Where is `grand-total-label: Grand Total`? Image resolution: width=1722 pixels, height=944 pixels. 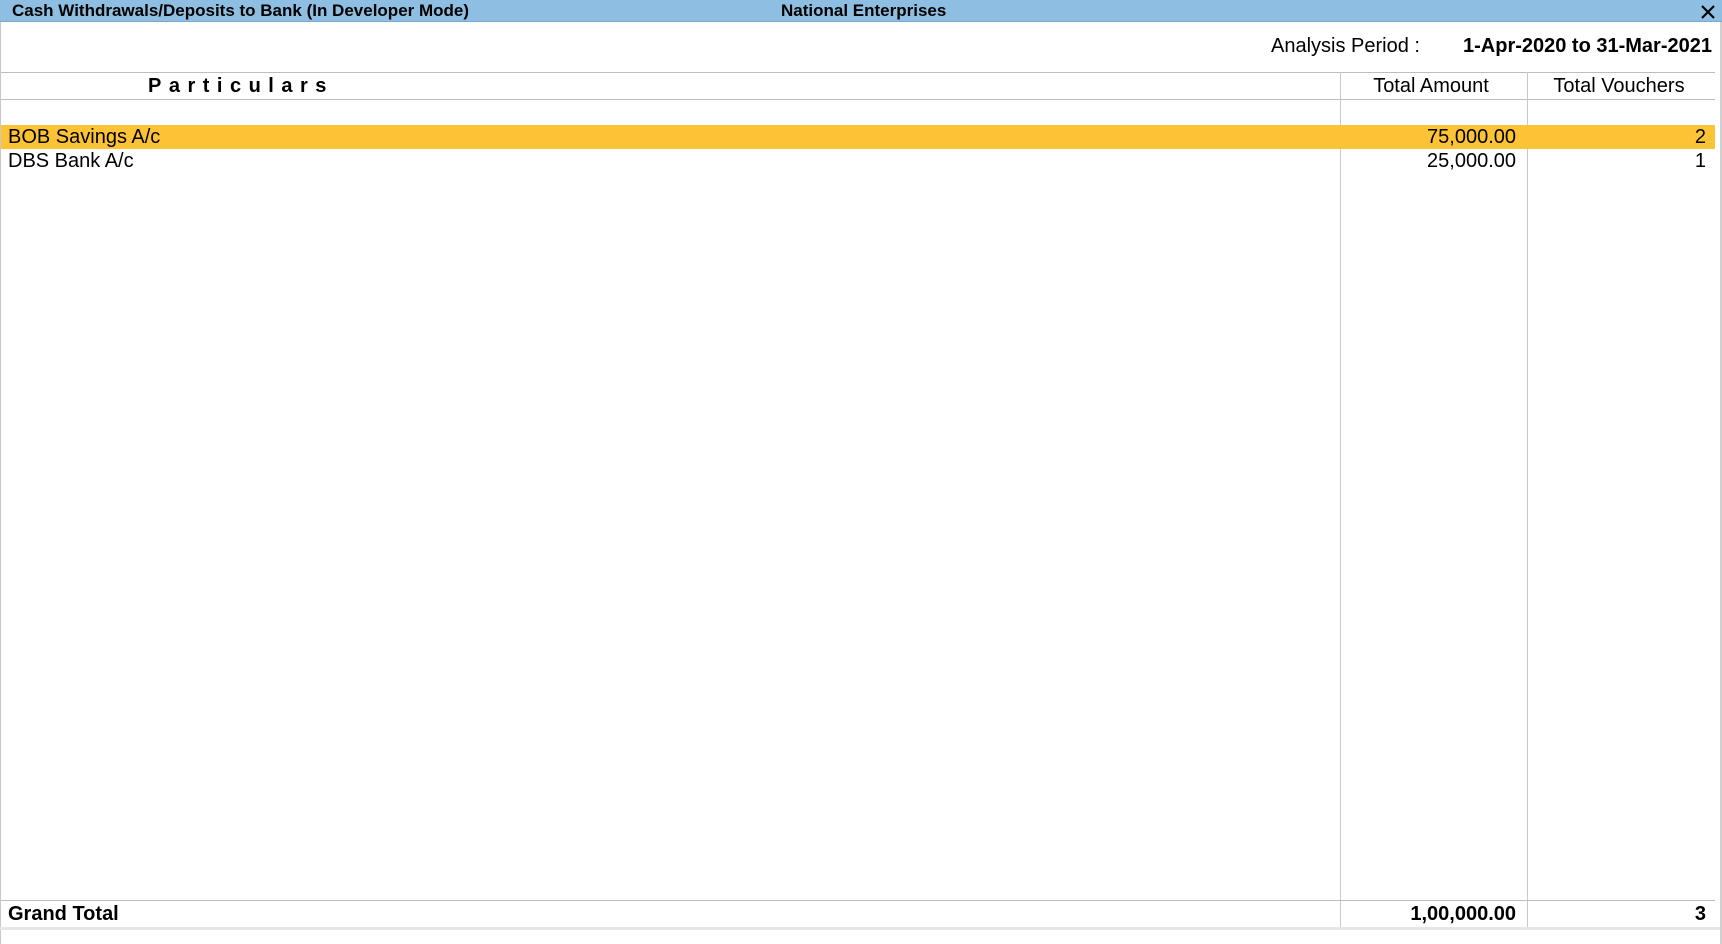
grand-total-label: Grand Total is located at coordinates (63, 914).